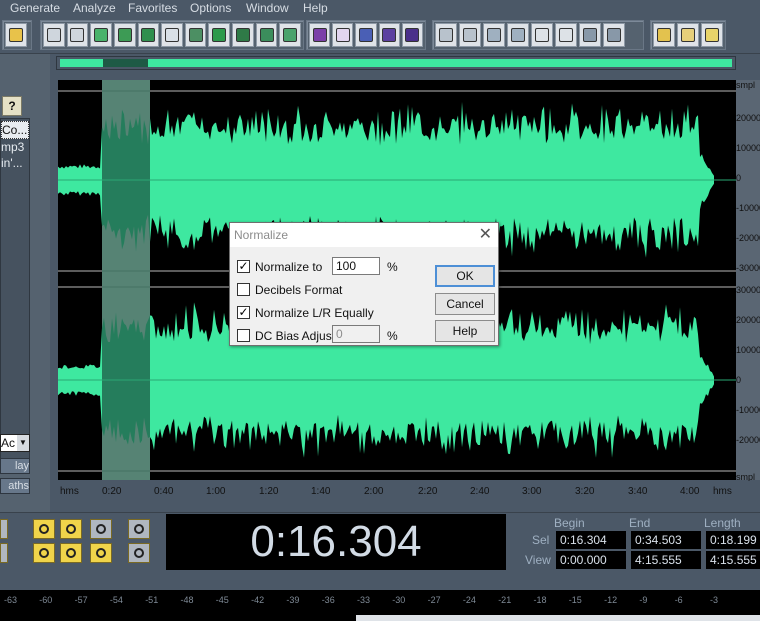 This screenshot has height=621, width=760. I want to click on select-icon, so click(124, 35).